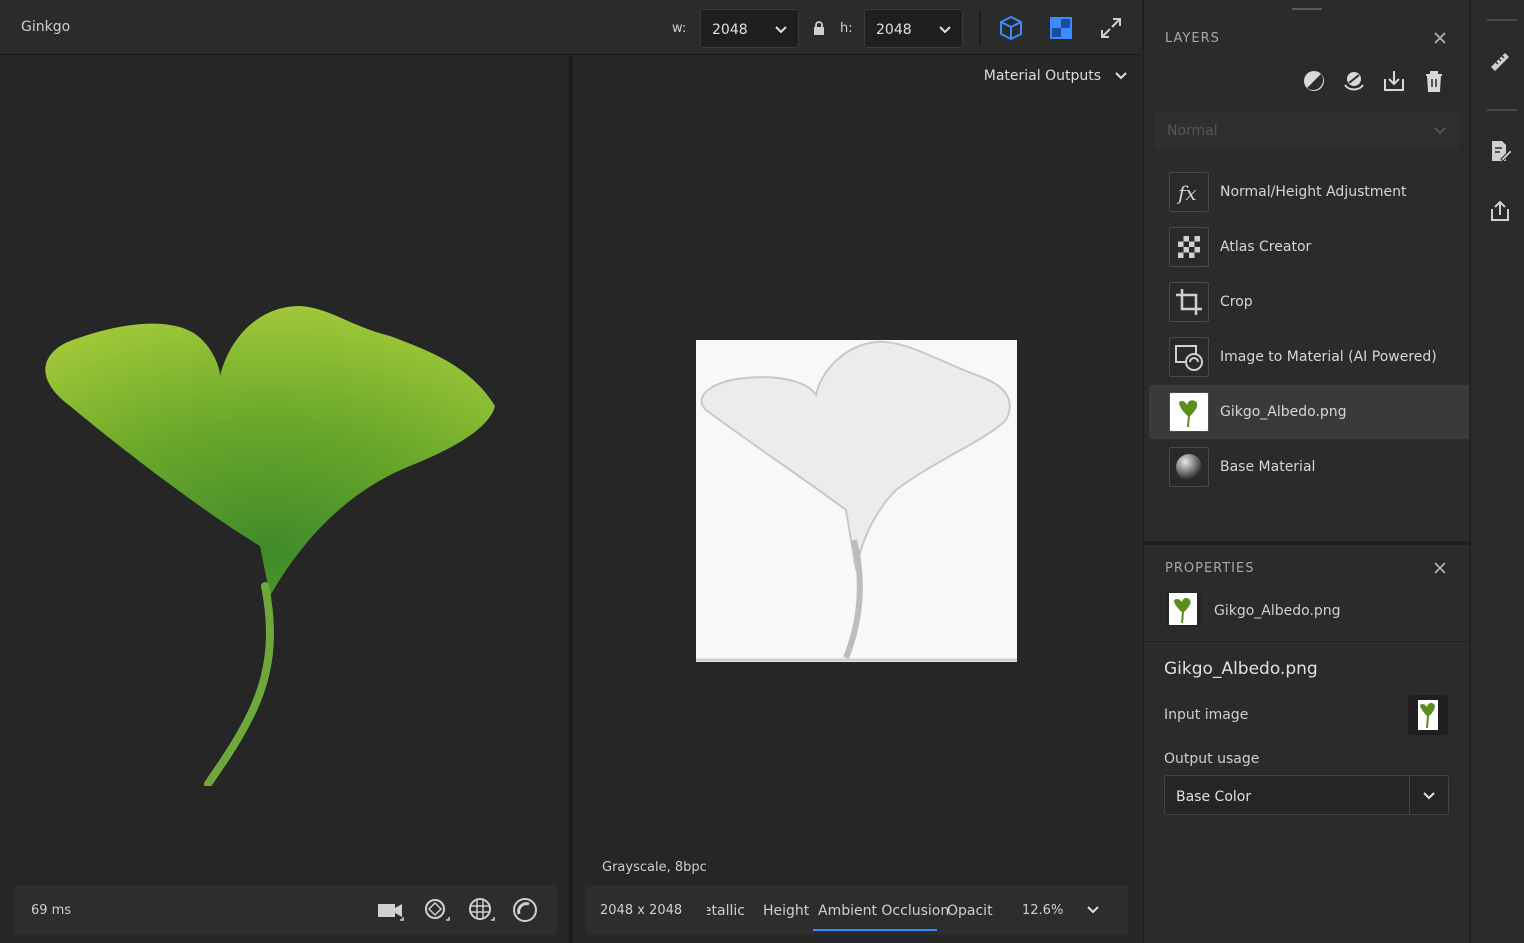  I want to click on trash-icon, so click(1434, 81).